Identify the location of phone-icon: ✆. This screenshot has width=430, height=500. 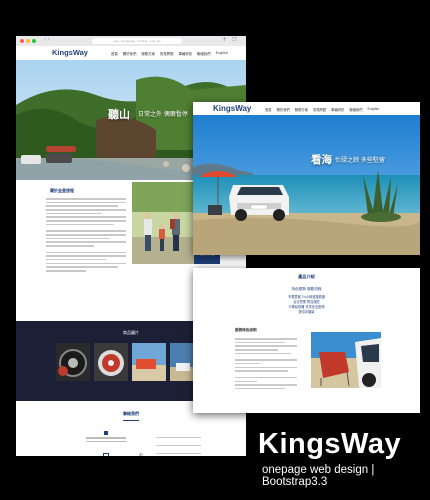
(141, 454).